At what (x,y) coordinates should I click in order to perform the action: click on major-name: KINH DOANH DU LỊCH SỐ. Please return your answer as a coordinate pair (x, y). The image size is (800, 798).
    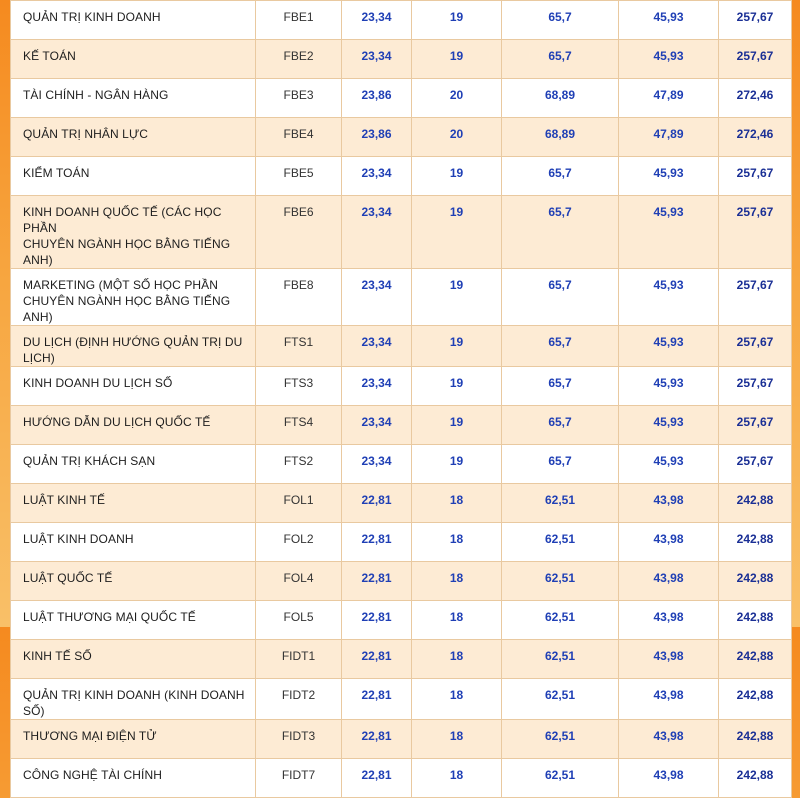
    Looking at the image, I should click on (133, 386).